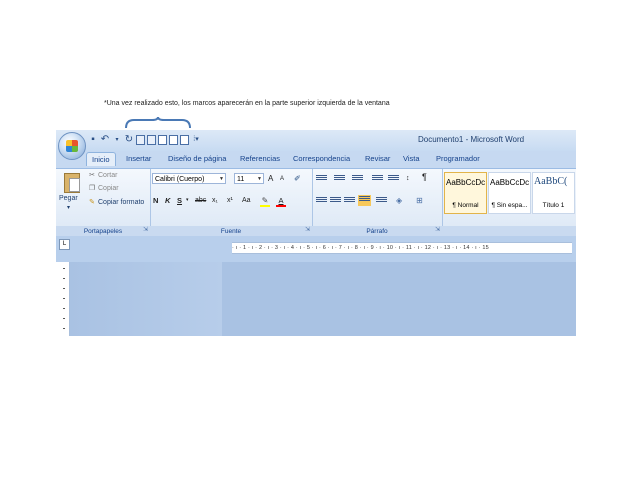 The image size is (638, 493). I want to click on tab-referencias: Referencias, so click(260, 158).